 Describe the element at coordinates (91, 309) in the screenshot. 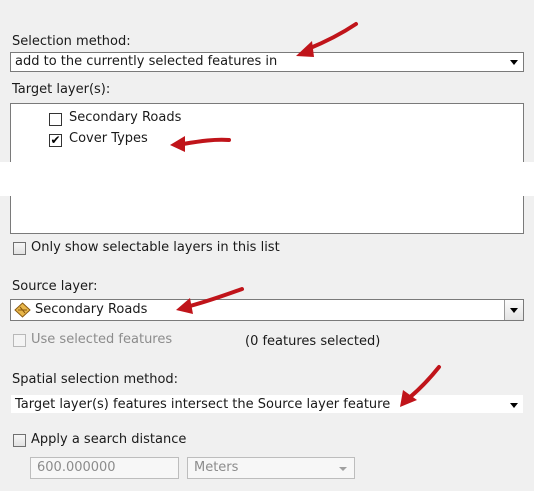

I see `source-layer-value: Secondary Roads` at that location.